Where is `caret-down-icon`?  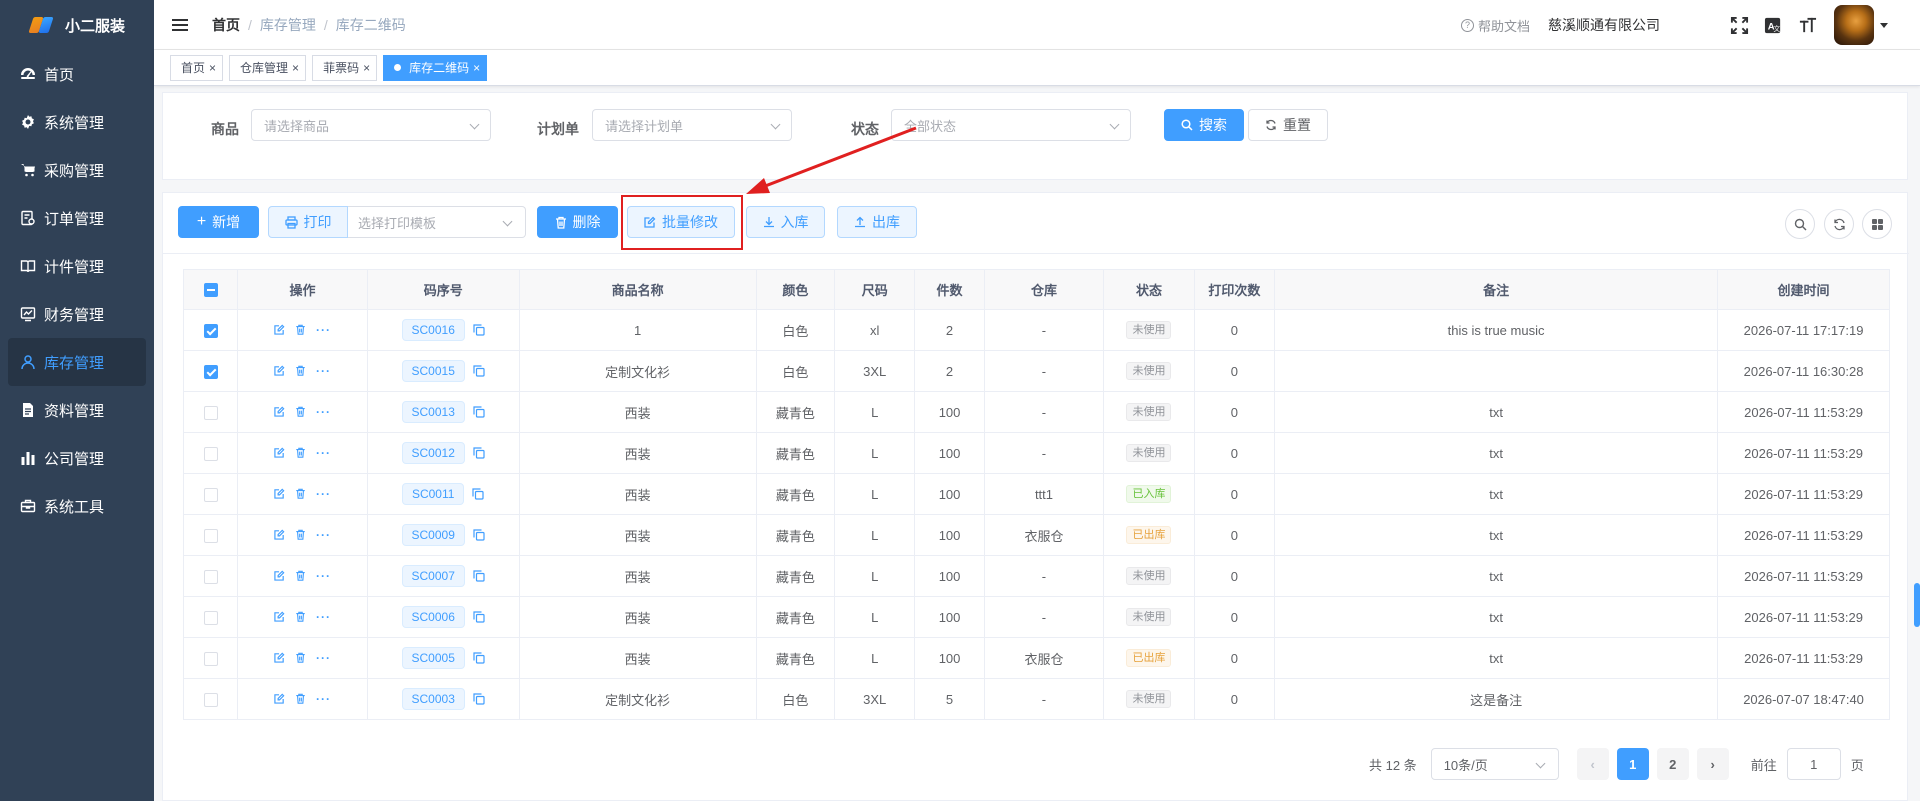
caret-down-icon is located at coordinates (1884, 25).